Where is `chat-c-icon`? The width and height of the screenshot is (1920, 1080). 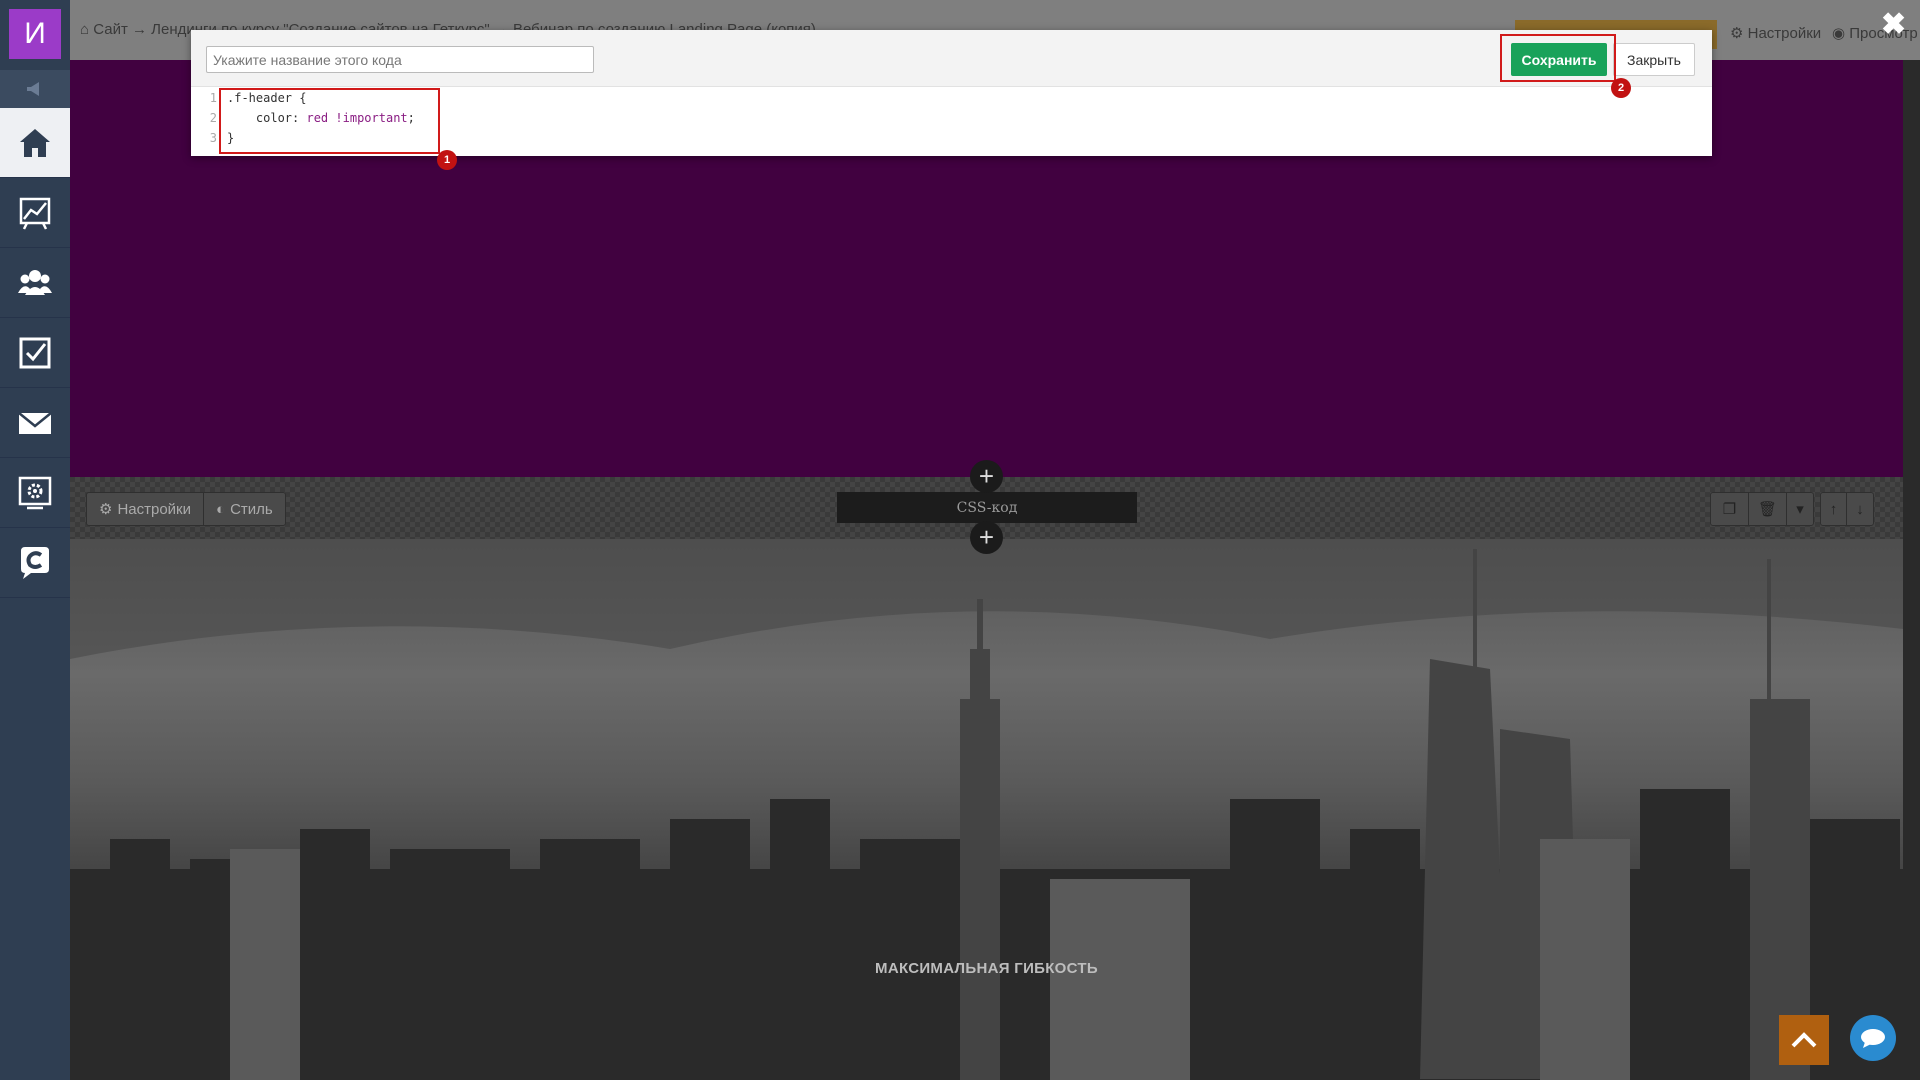
chat-c-icon is located at coordinates (35, 562).